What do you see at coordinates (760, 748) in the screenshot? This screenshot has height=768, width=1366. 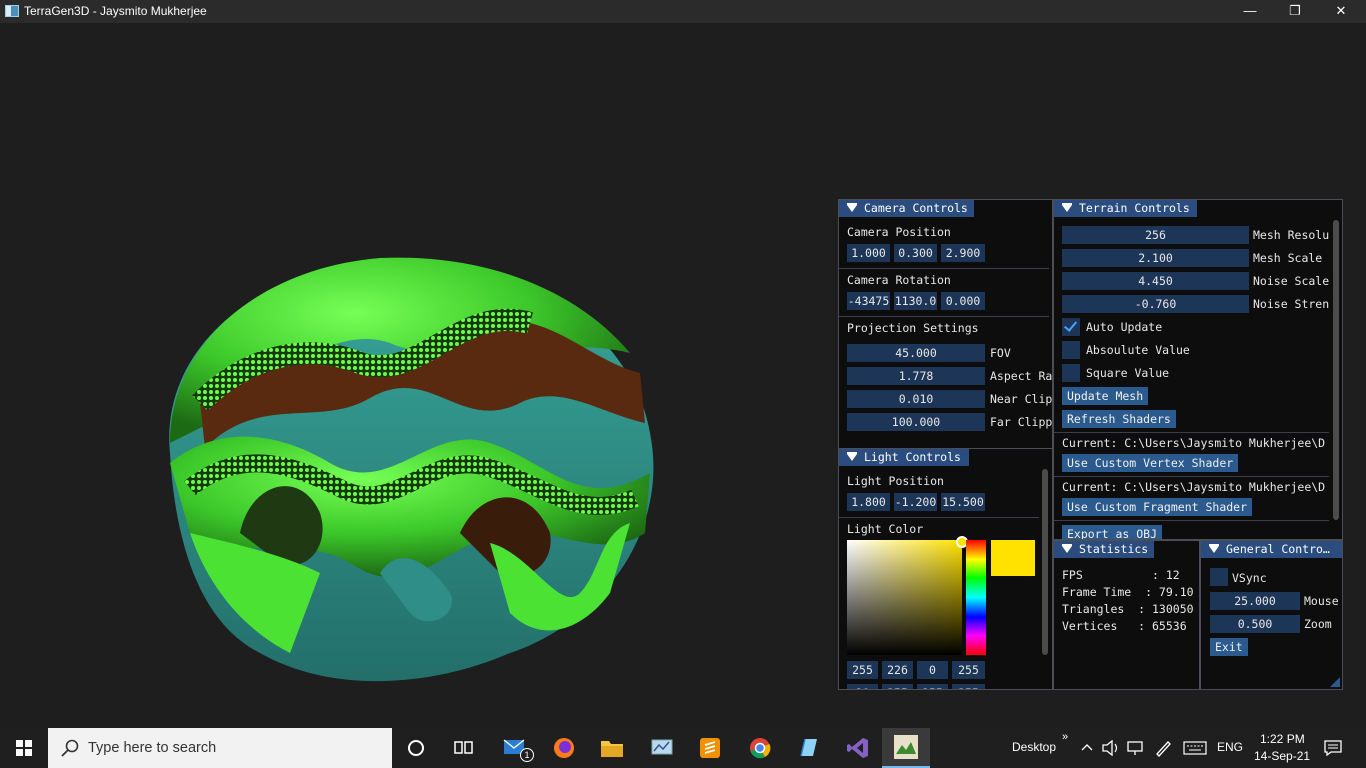 I see `chrome-app` at bounding box center [760, 748].